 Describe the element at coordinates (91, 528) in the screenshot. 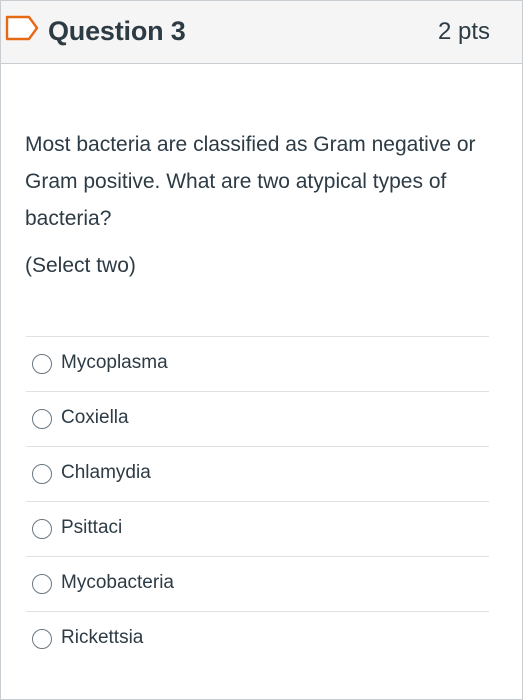

I see `answer-label: Psittaci` at that location.